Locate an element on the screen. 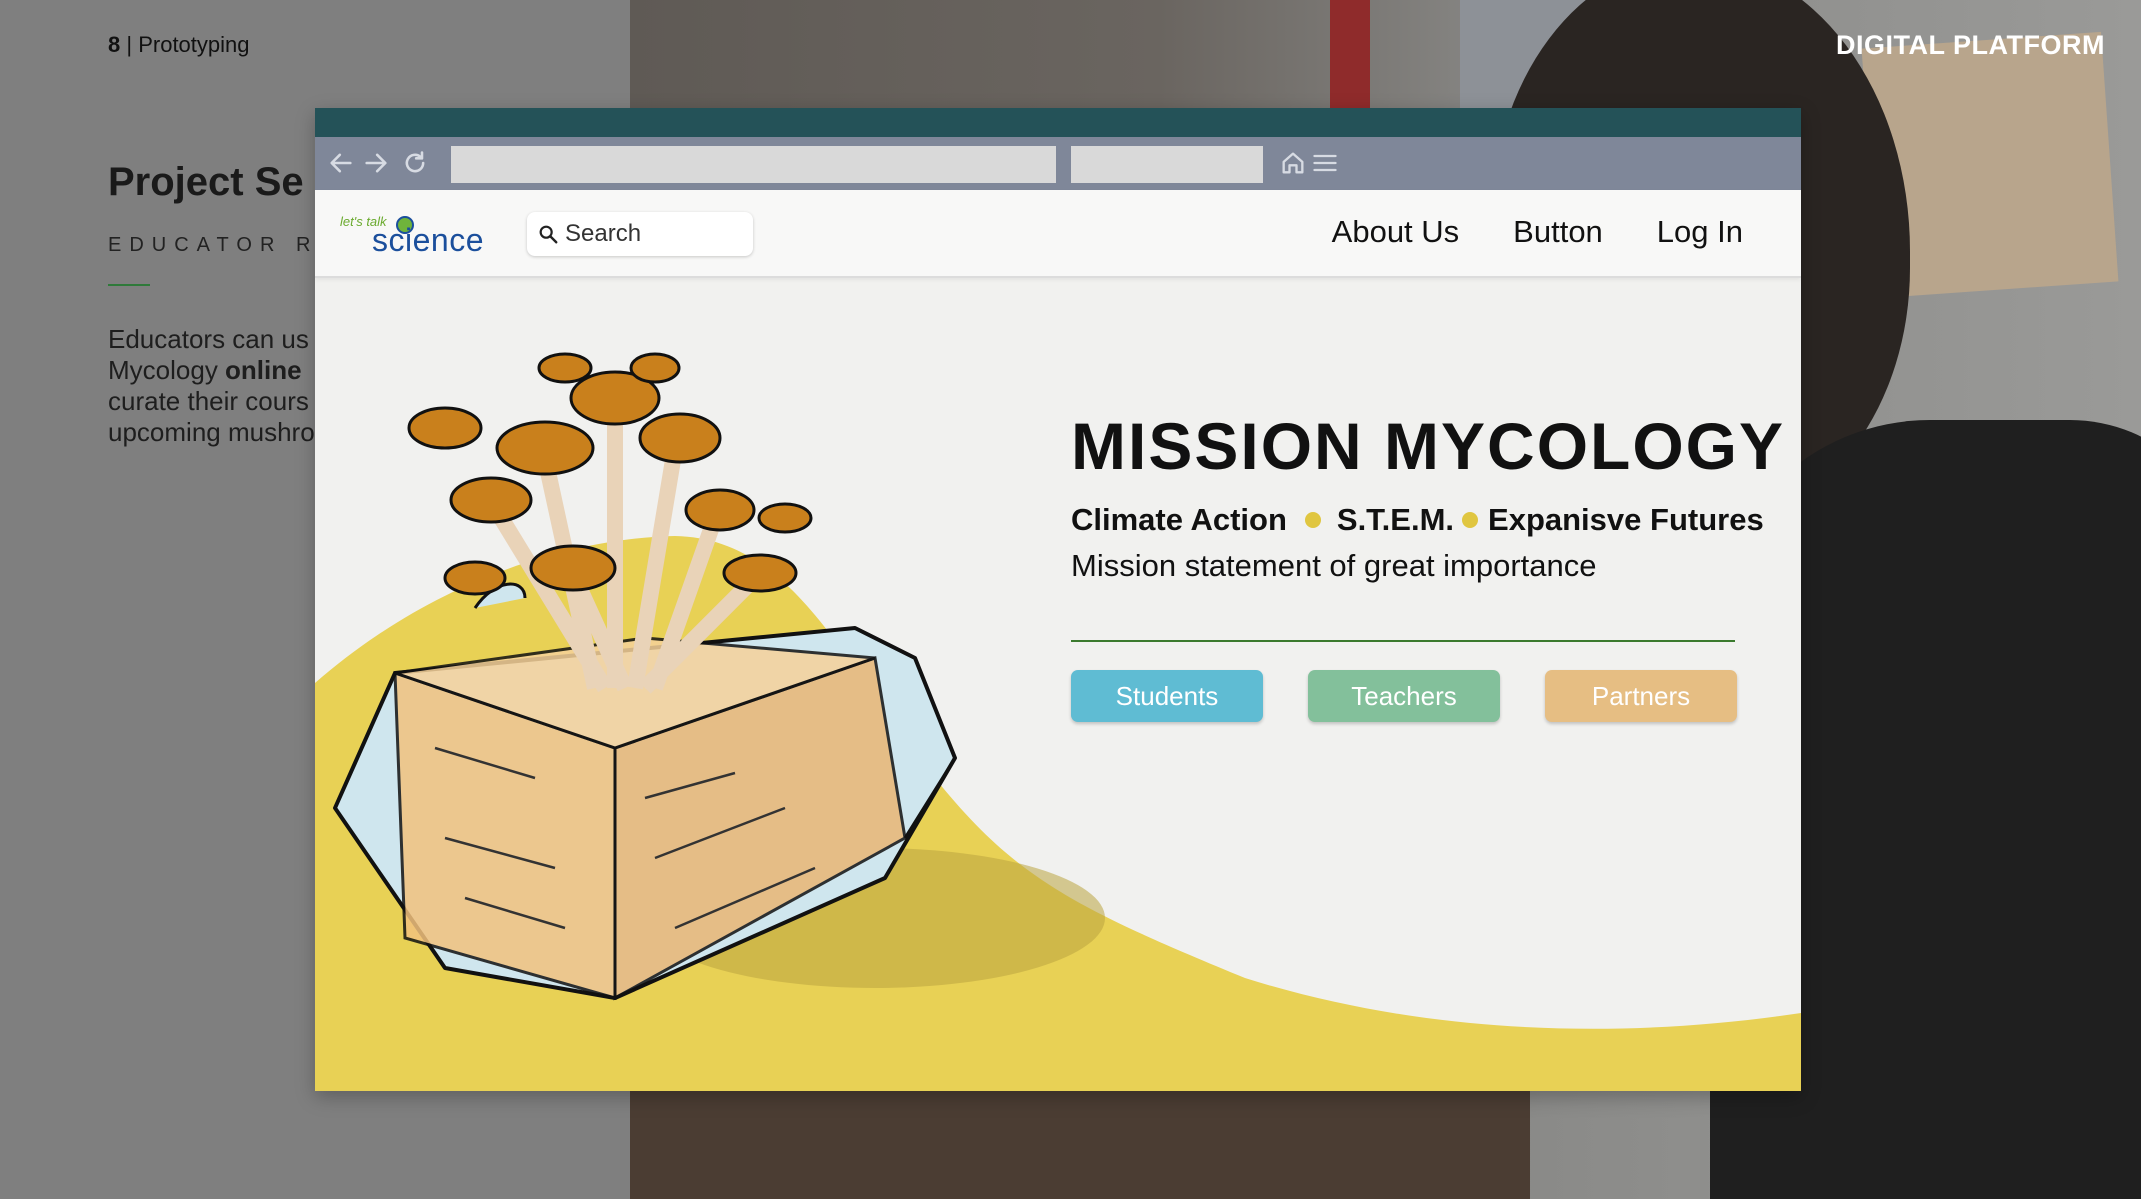 The image size is (2141, 1199). tag-climate-action: Climate Action is located at coordinates (1179, 519).